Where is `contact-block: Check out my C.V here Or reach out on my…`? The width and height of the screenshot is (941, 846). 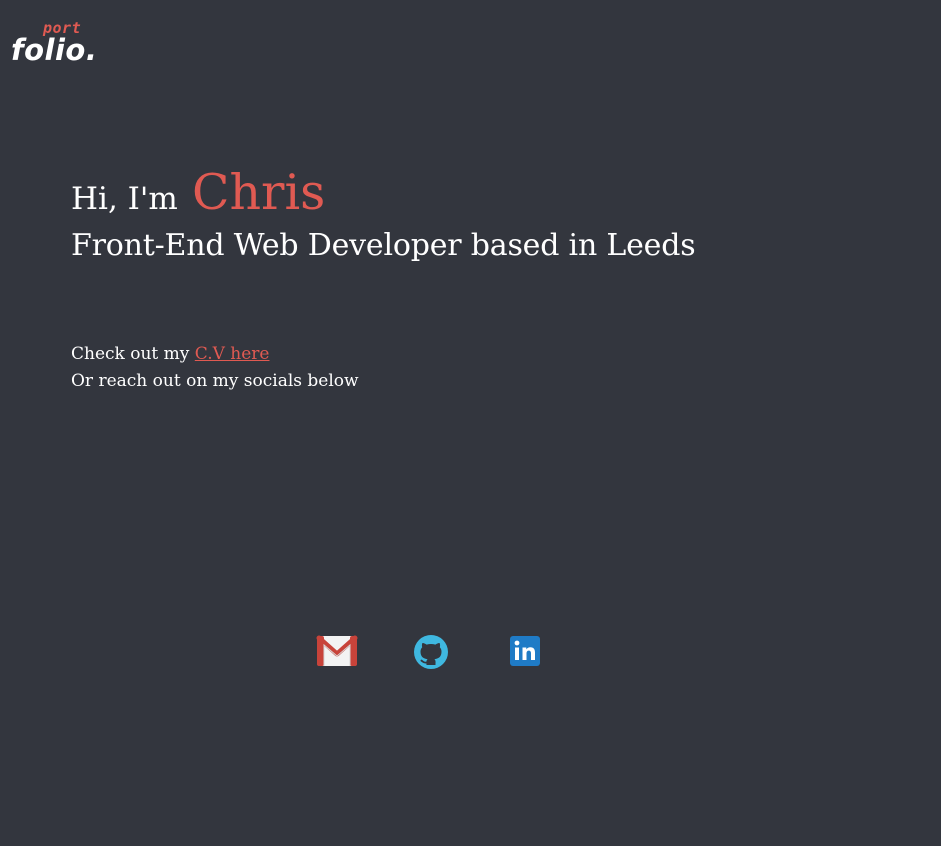
contact-block: Check out my C.V here Or reach out on my… is located at coordinates (215, 368).